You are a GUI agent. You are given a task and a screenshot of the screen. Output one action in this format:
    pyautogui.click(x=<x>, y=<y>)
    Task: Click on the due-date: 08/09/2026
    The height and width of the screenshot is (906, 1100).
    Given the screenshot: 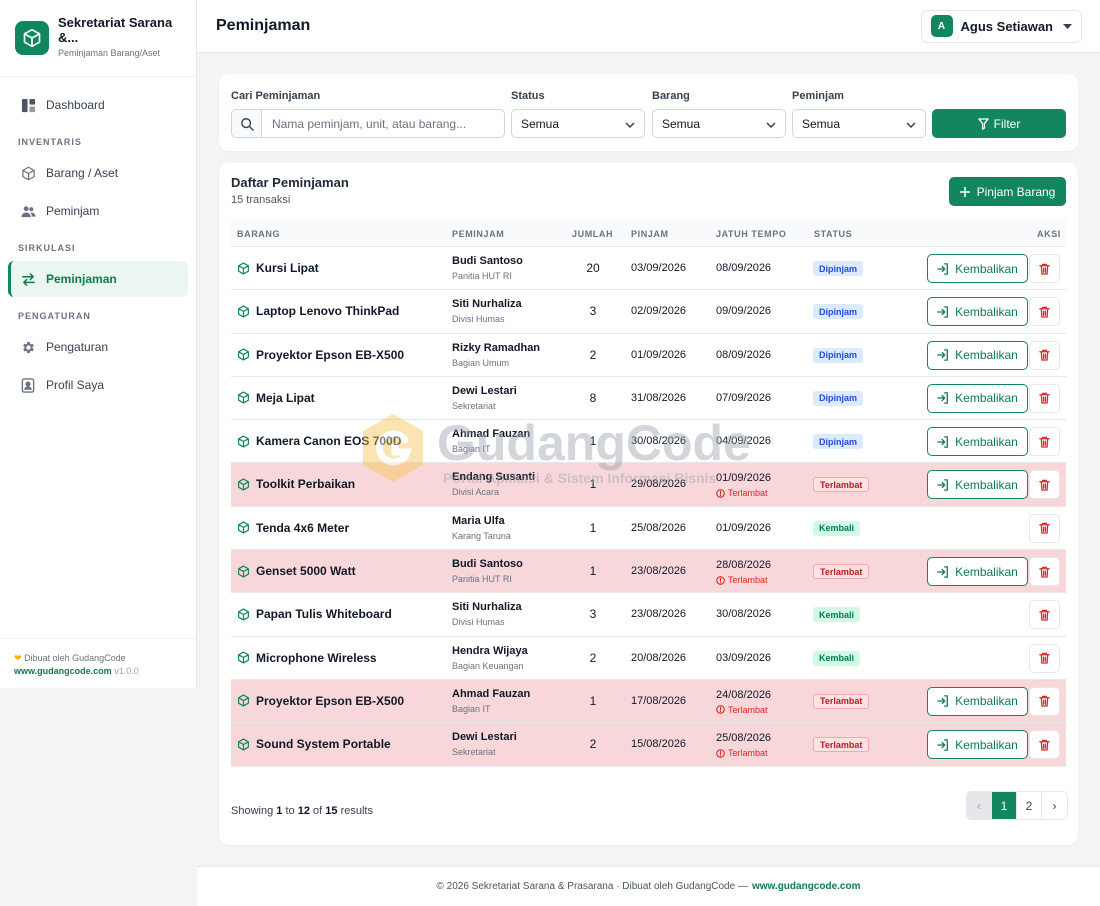 What is the action you would take?
    pyautogui.click(x=744, y=354)
    